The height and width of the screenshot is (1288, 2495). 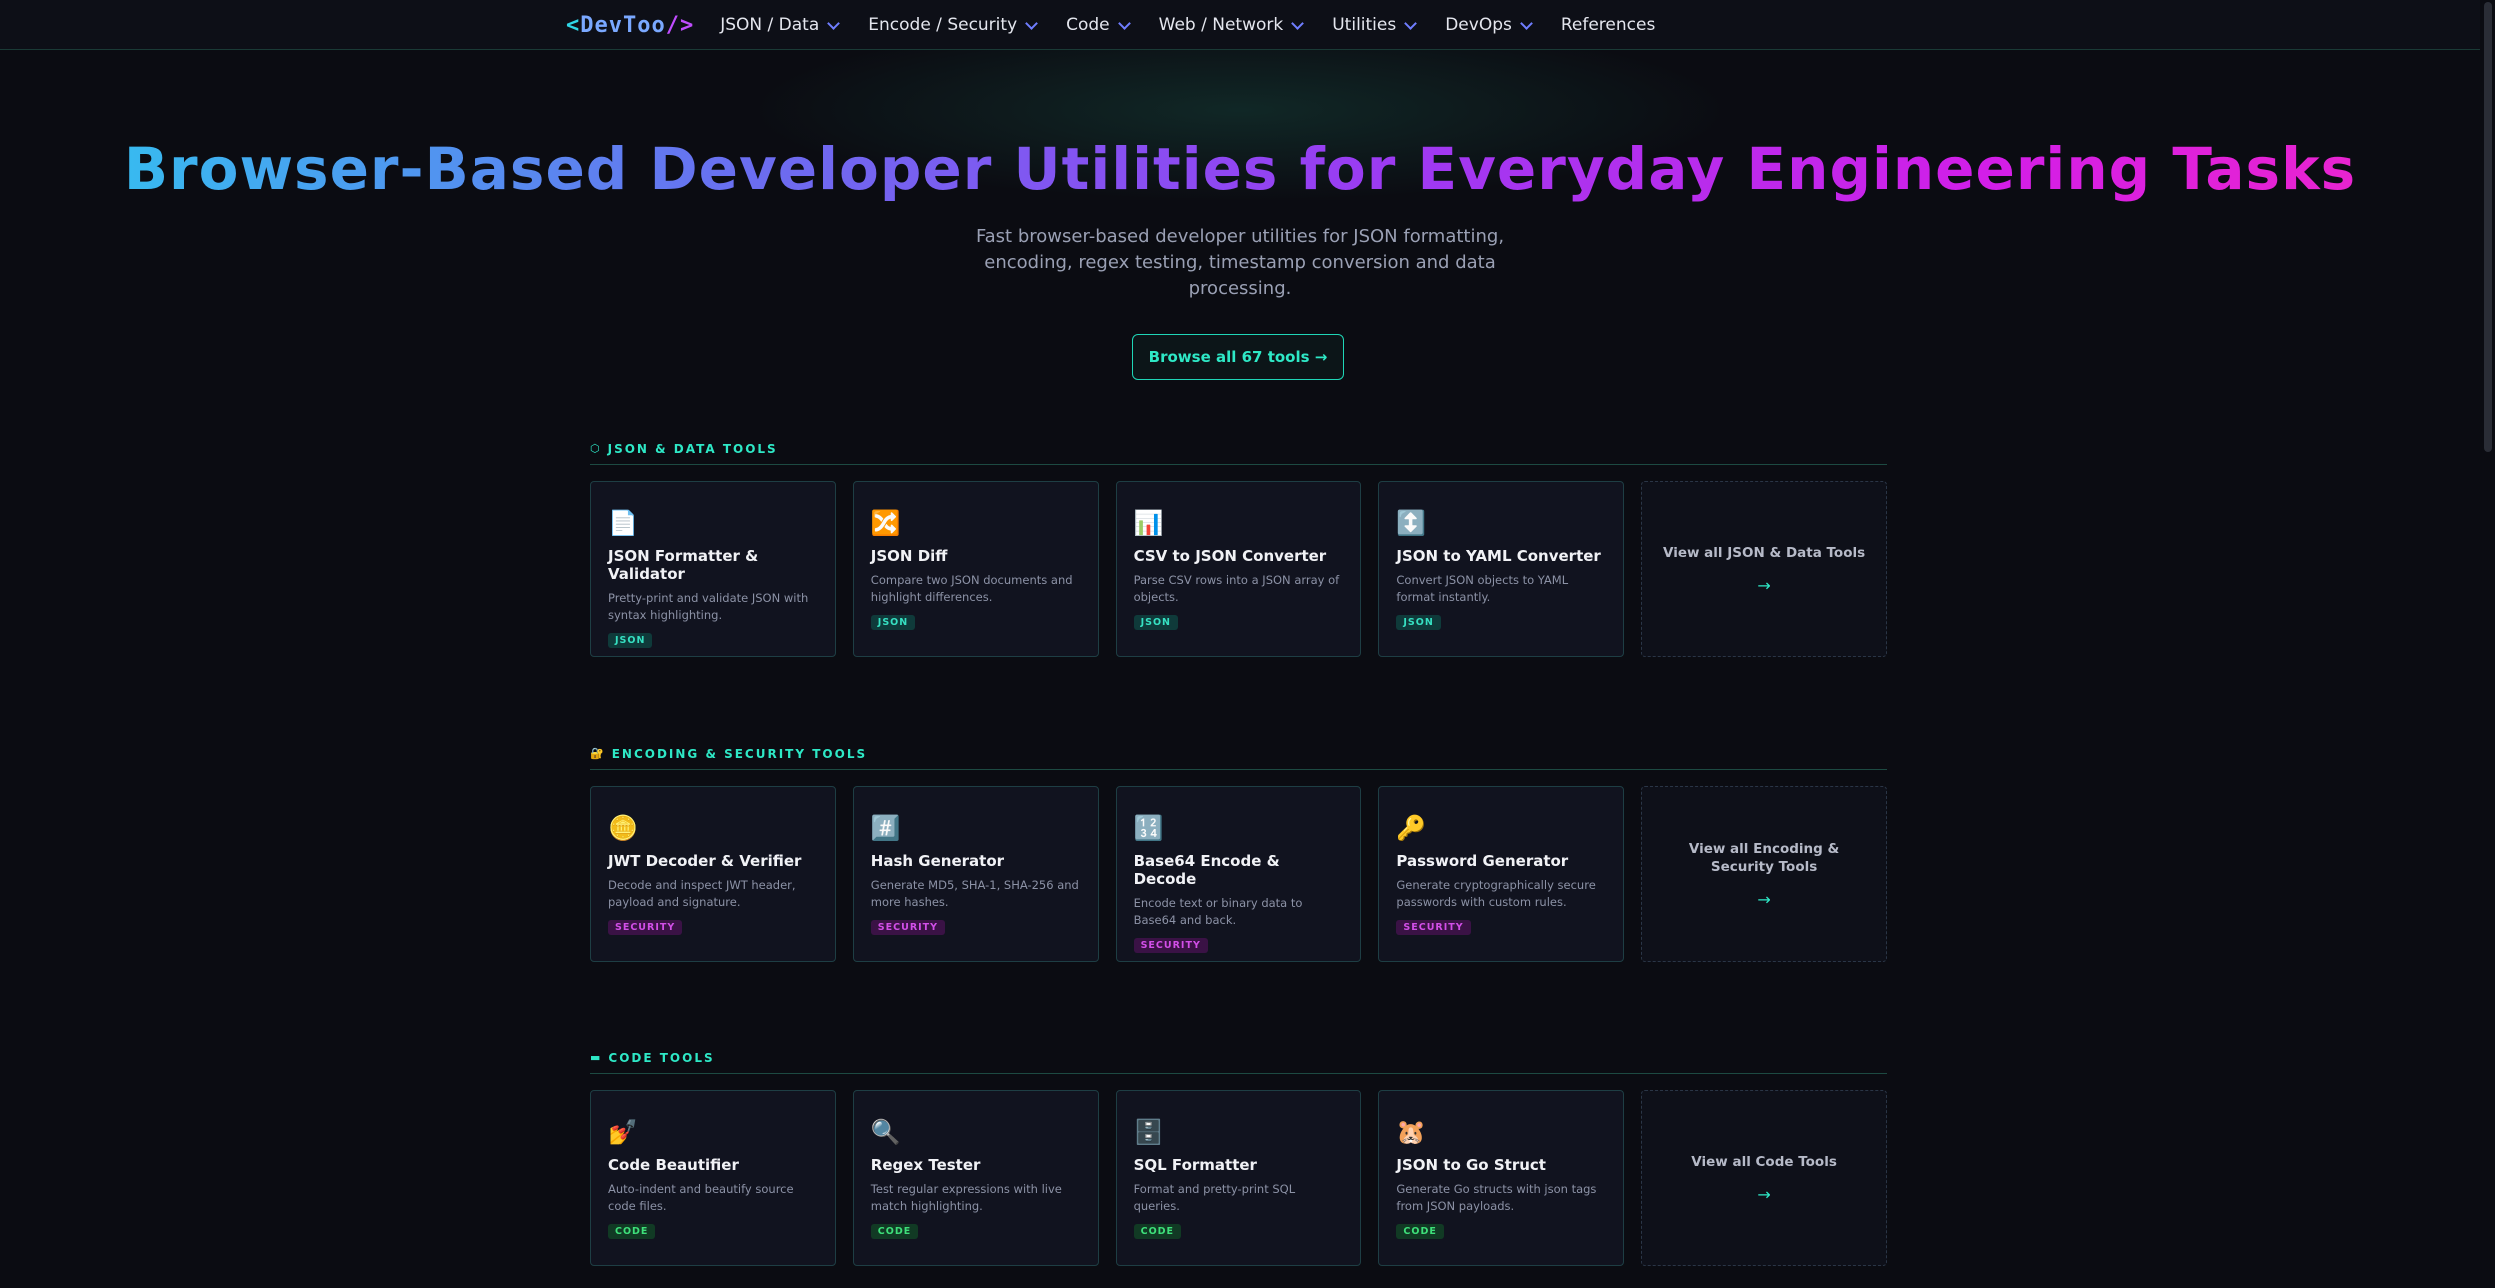 What do you see at coordinates (1471, 1165) in the screenshot?
I see `card-title: JSON to Go Struct` at bounding box center [1471, 1165].